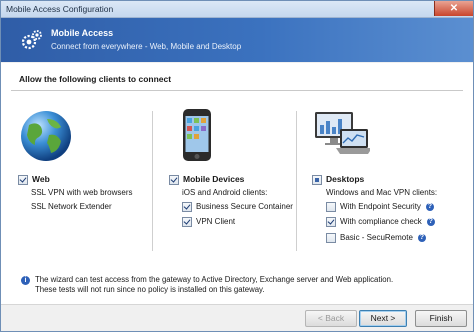 The height and width of the screenshot is (332, 474). What do you see at coordinates (331, 318) in the screenshot?
I see `back-button: < Back` at bounding box center [331, 318].